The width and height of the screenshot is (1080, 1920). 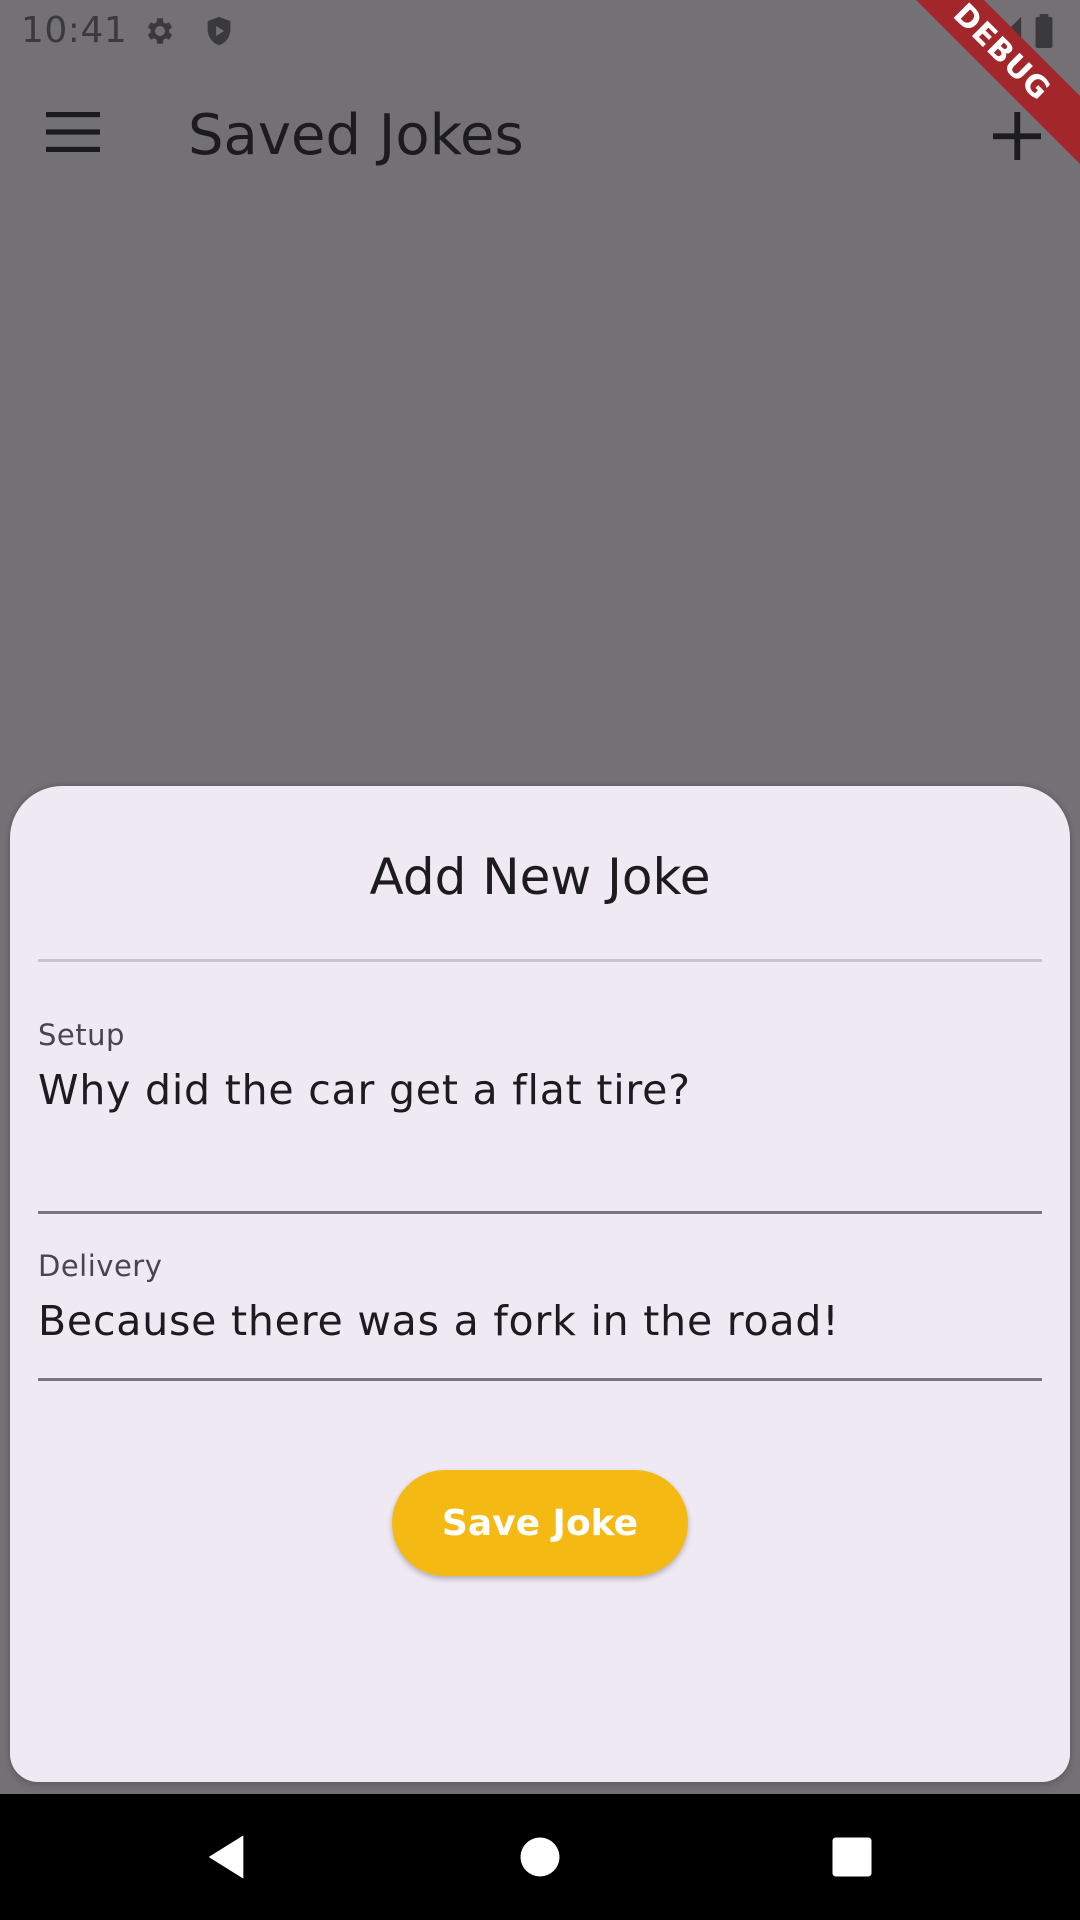 I want to click on save-joke-button: Save Joke, so click(x=540, y=1523).